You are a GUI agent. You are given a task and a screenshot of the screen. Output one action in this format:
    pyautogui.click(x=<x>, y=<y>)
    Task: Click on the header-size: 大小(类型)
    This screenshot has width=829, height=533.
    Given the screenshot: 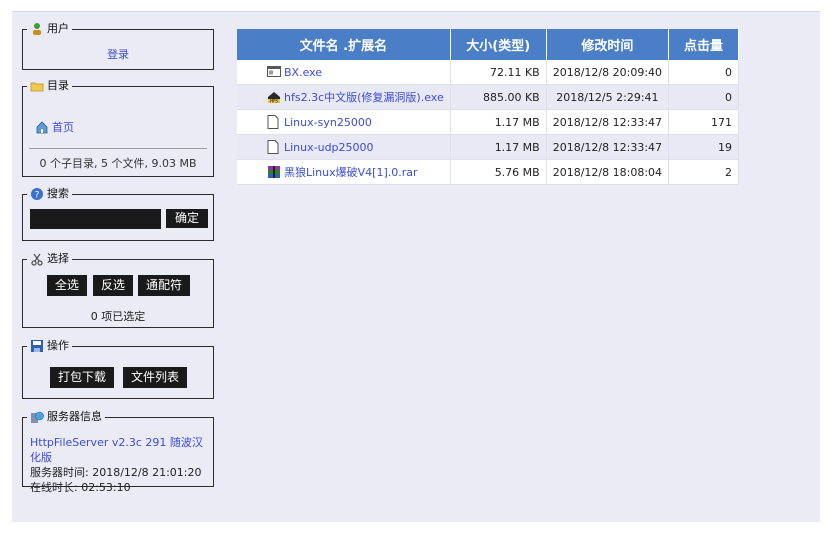 What is the action you would take?
    pyautogui.click(x=498, y=44)
    